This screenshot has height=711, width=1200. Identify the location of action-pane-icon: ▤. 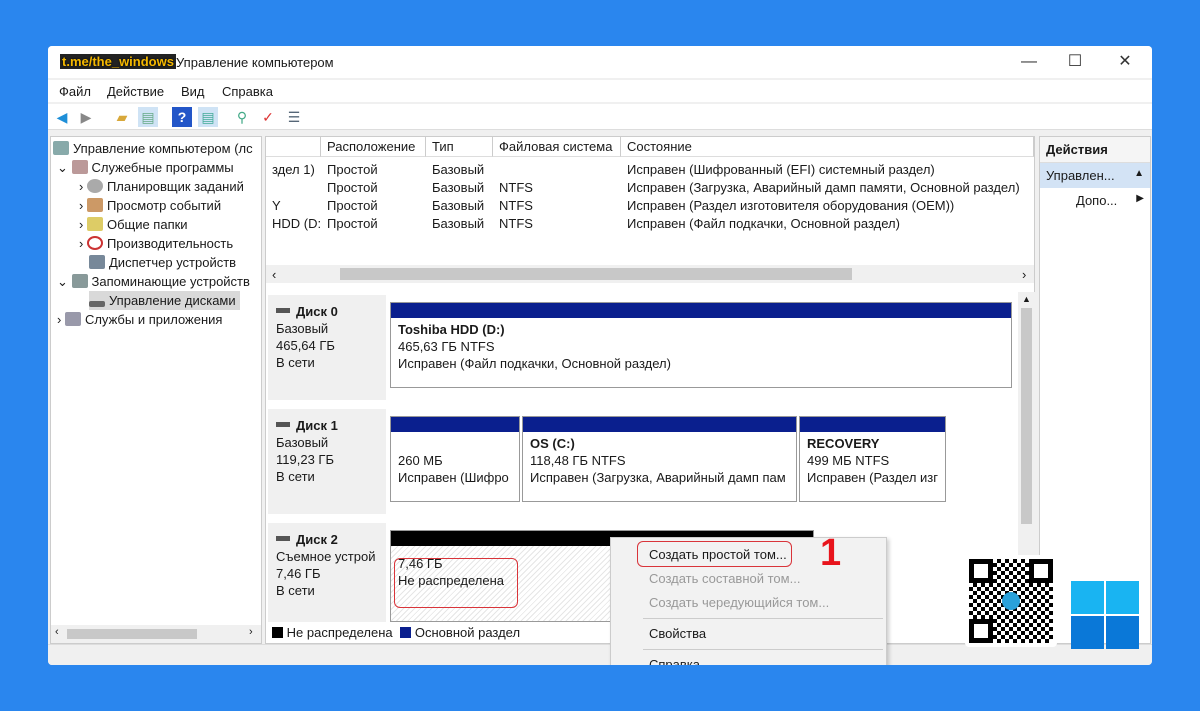
(208, 117).